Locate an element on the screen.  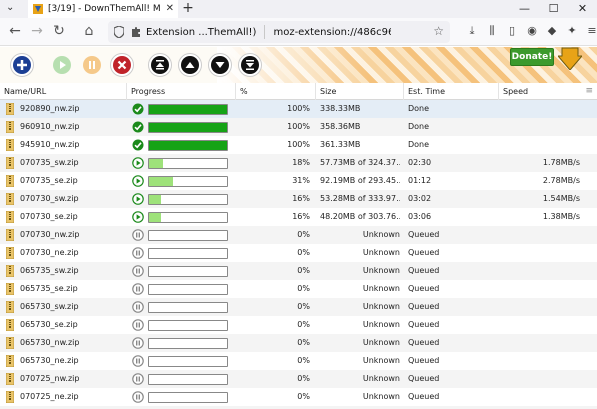
resume-button is located at coordinates (62, 65).